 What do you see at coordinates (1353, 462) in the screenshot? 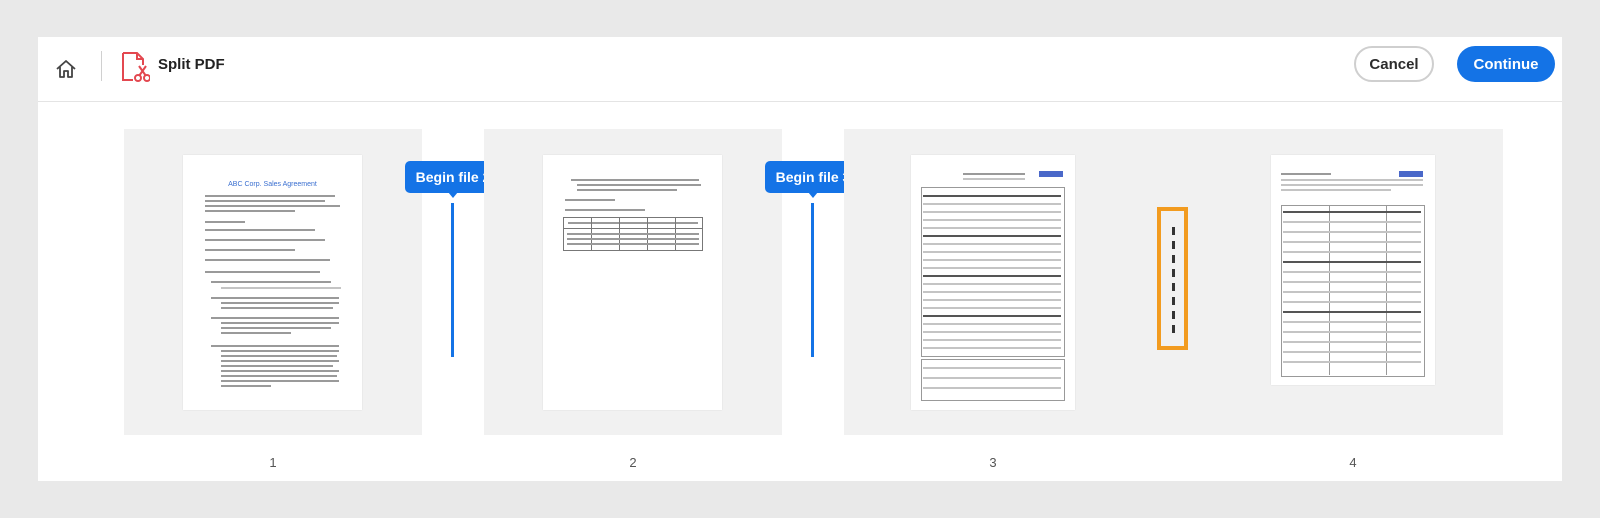
I see `page-number-4: 4` at bounding box center [1353, 462].